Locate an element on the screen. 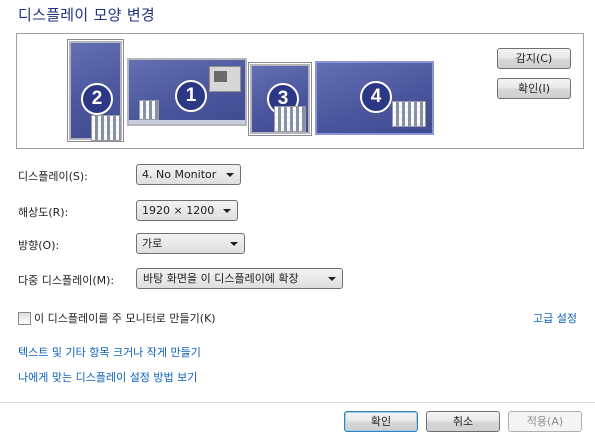  display-settings-help-link: 나에게 맞는 디스플레이 설정 방법 보기 is located at coordinates (107, 377).